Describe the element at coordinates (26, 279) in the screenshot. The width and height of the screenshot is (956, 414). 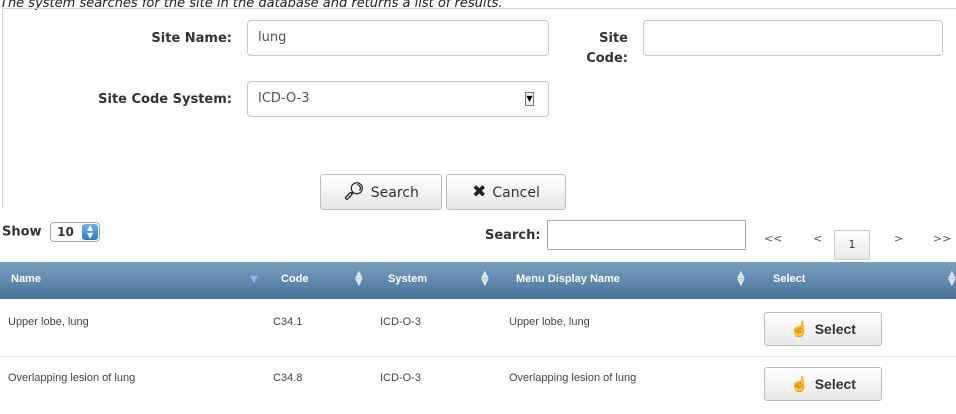
I see `col-header-name: Name` at that location.